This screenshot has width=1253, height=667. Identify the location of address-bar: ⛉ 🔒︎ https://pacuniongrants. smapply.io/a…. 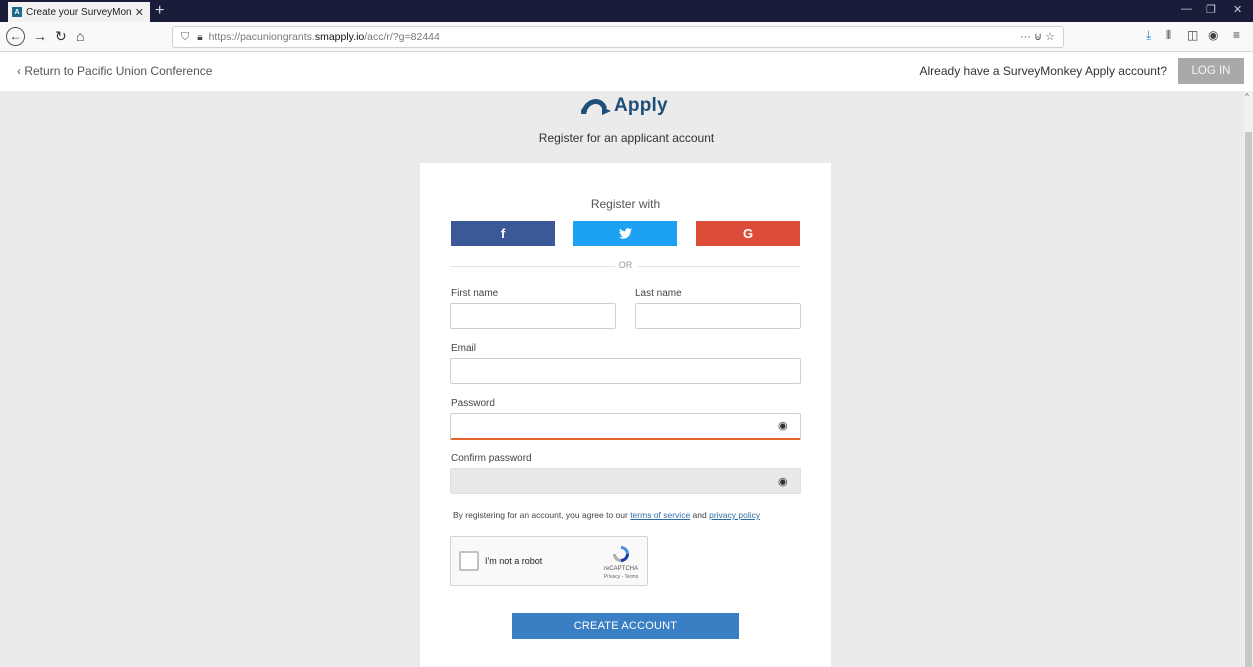
(618, 37).